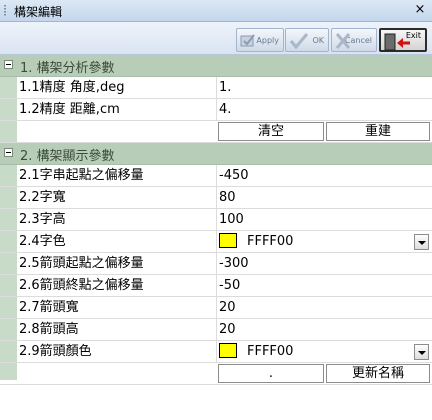 This screenshot has width=432, height=420. I want to click on window-title: 構架編輯, so click(38, 12).